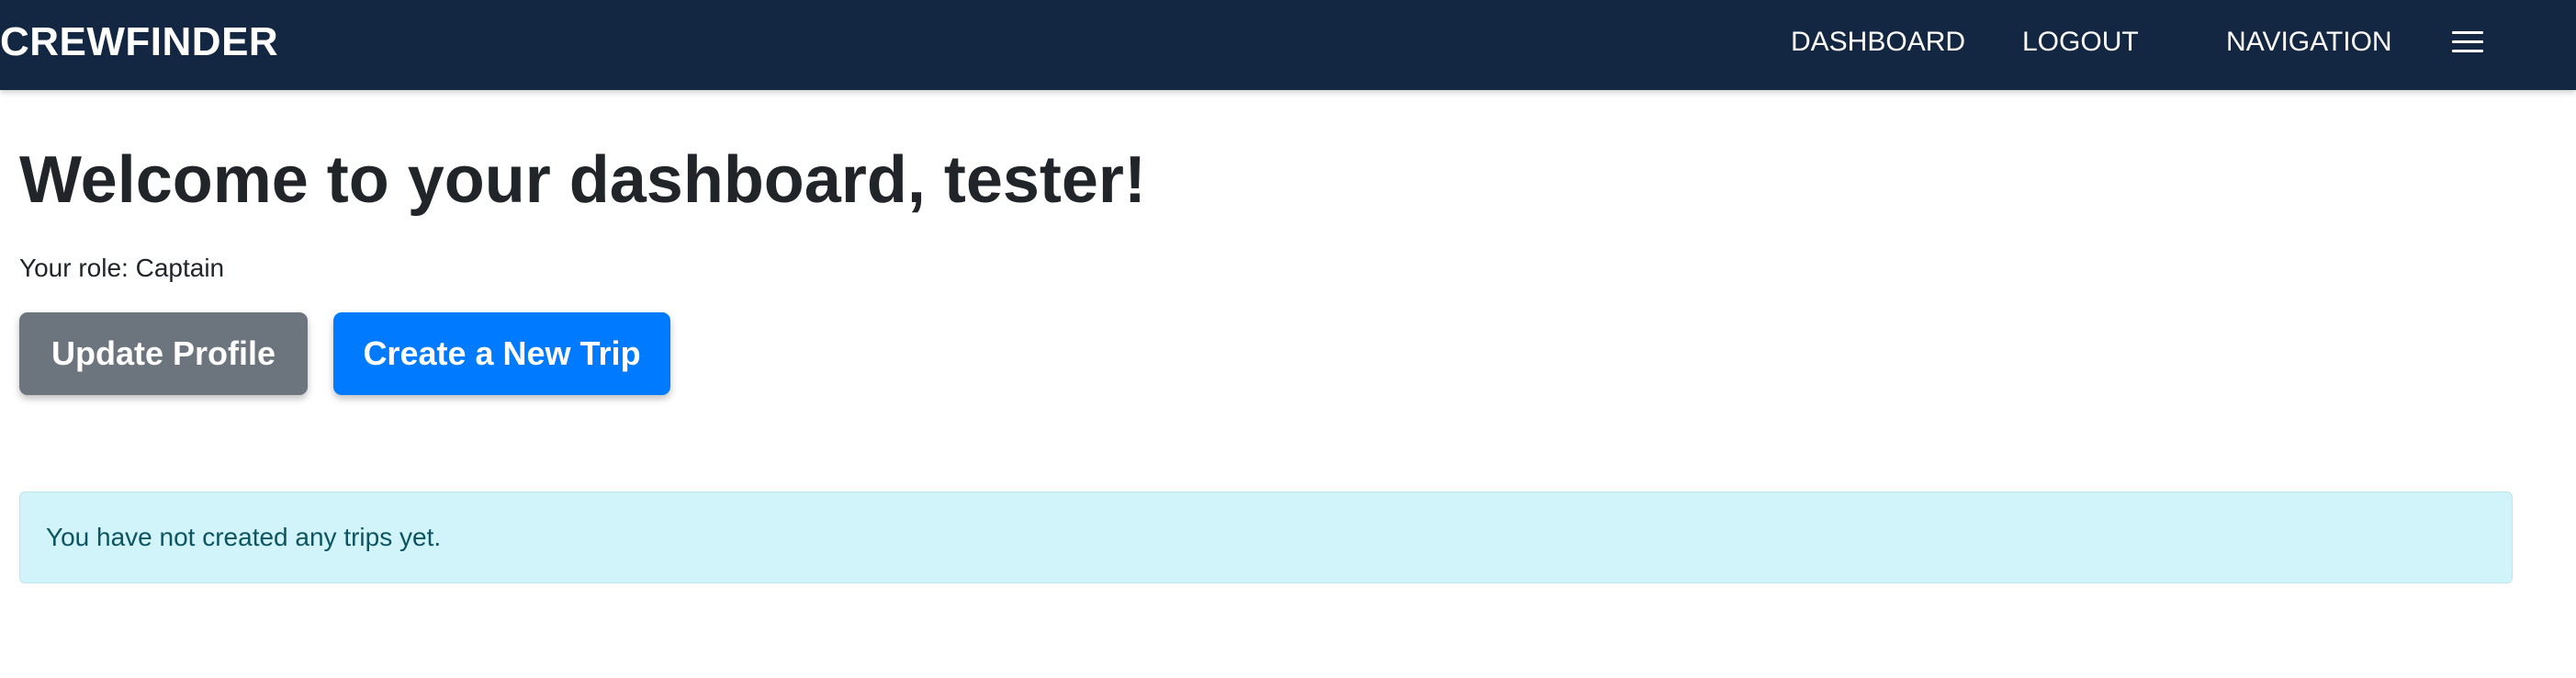 This screenshot has width=2576, height=678. What do you see at coordinates (1878, 42) in the screenshot?
I see `nav-link-dashboard: DASHBOARD` at bounding box center [1878, 42].